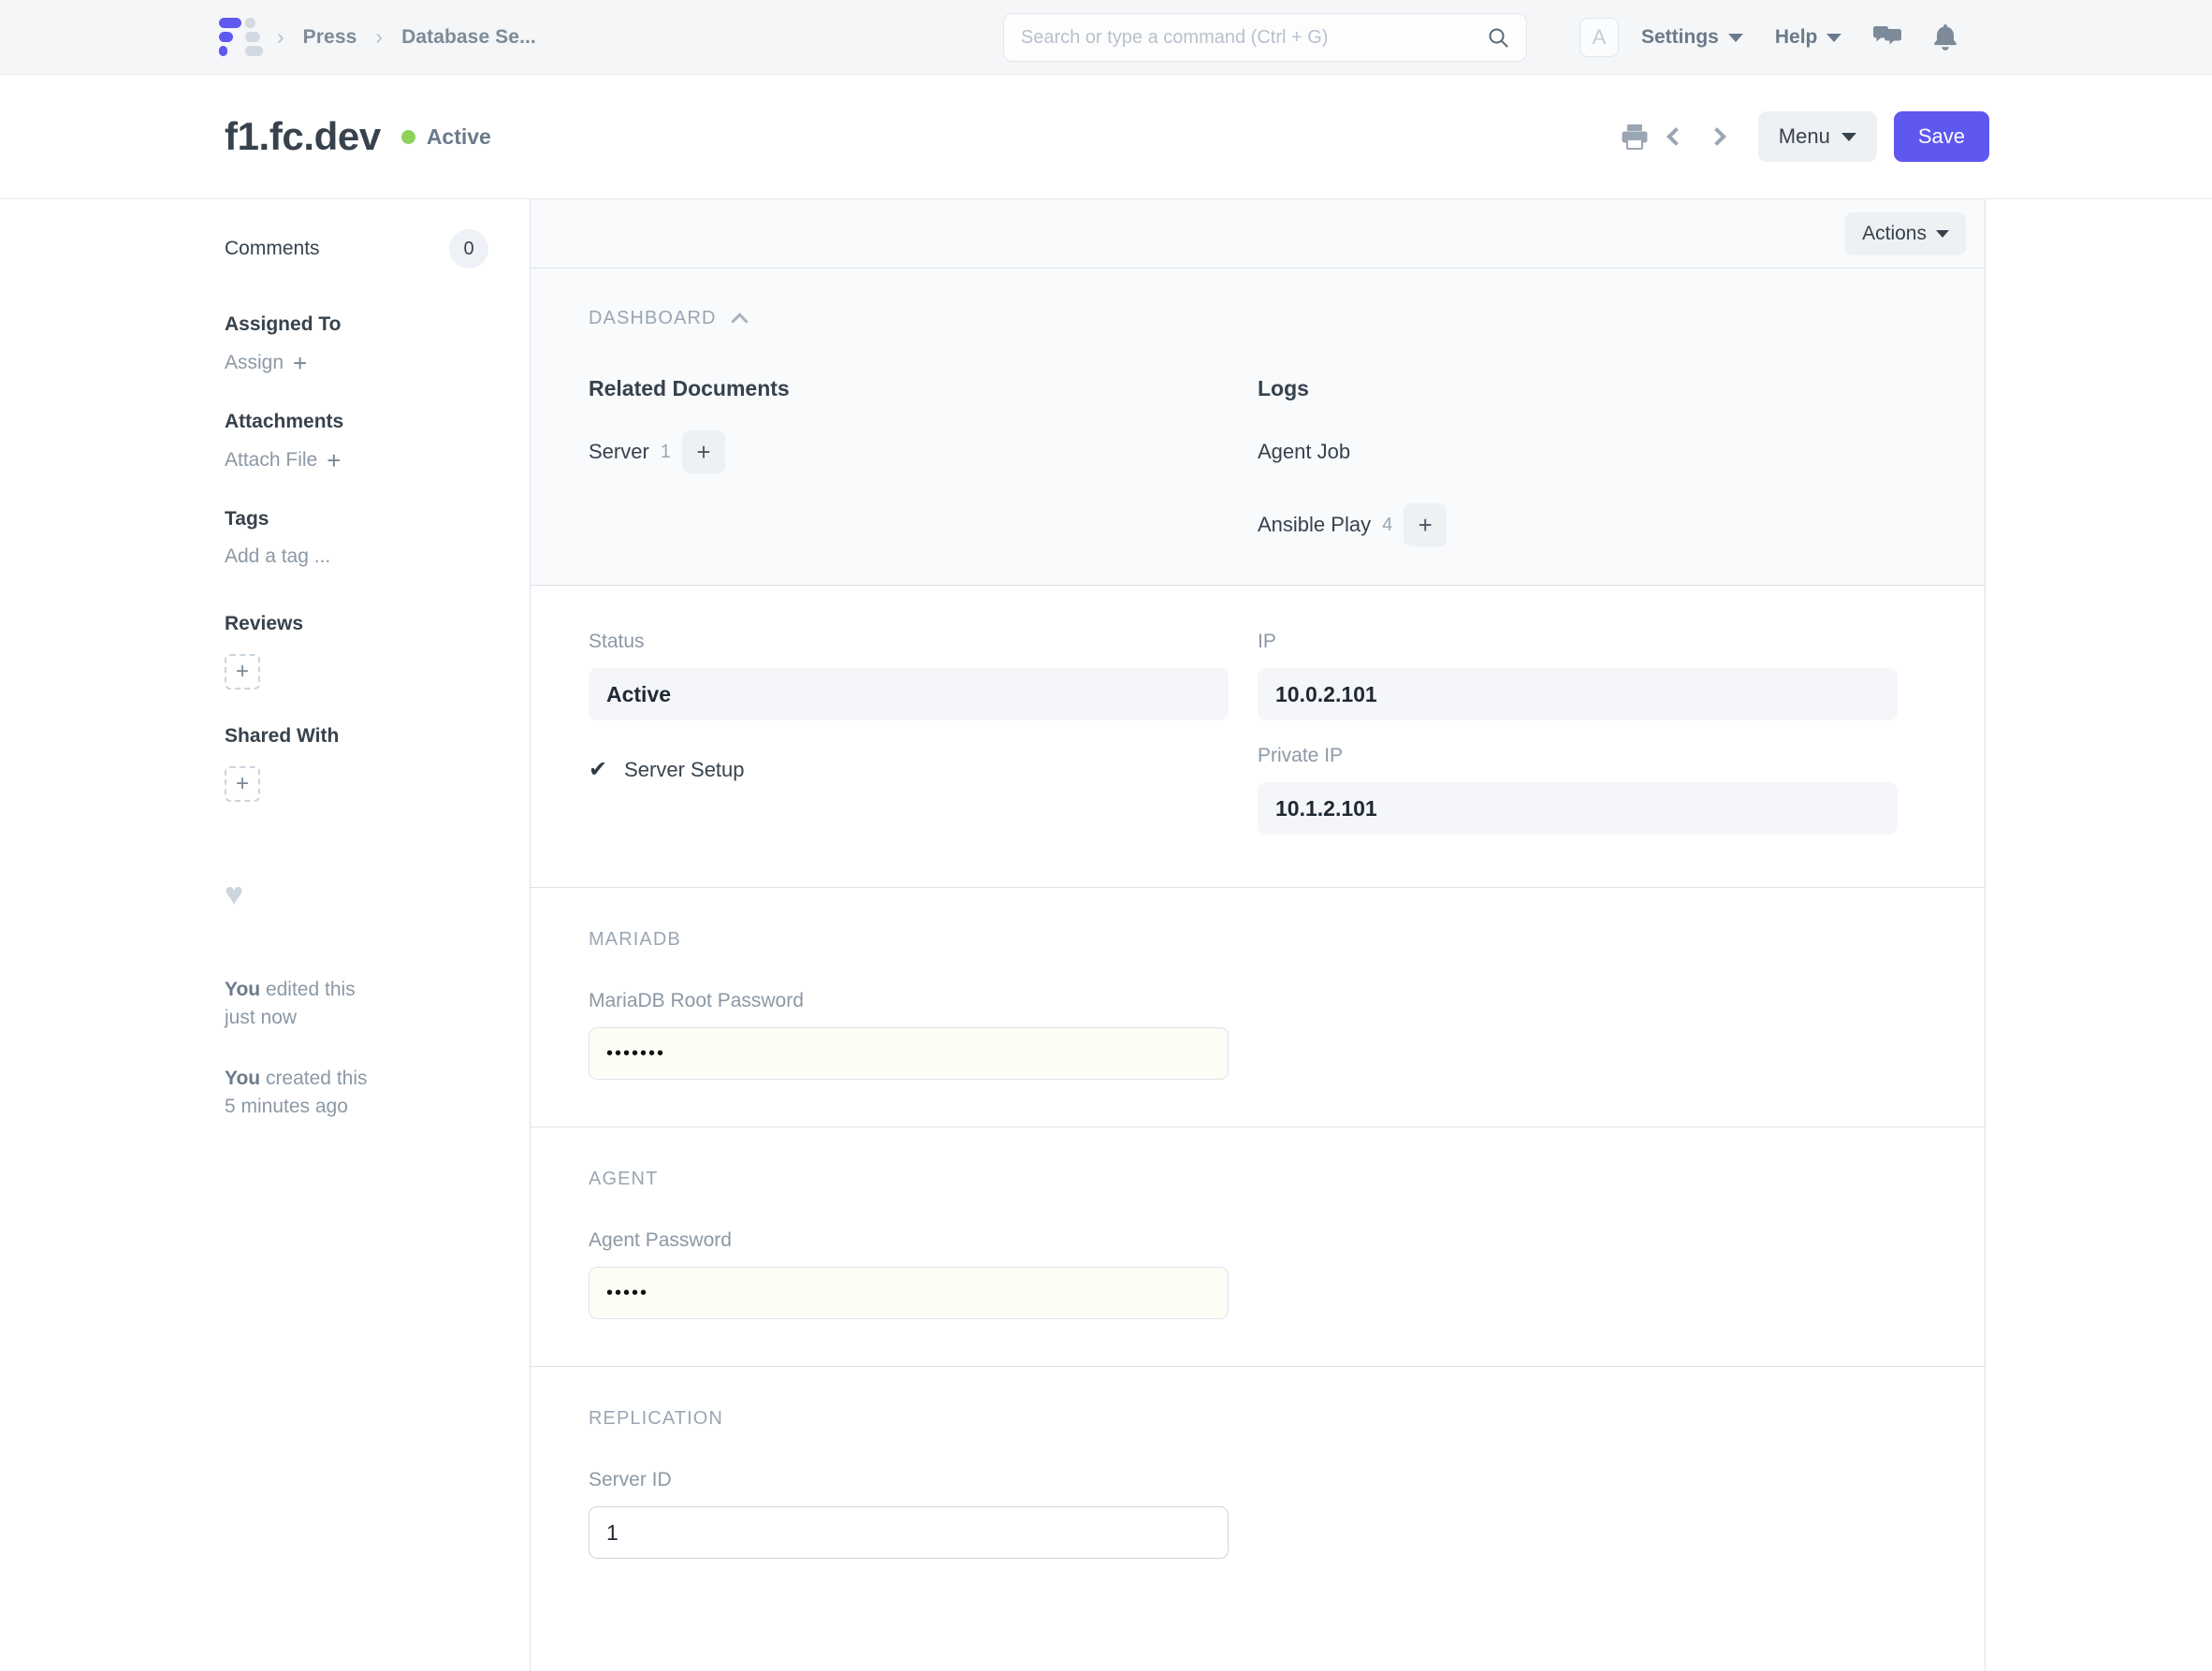 The height and width of the screenshot is (1671, 2212). I want to click on previous-document-button, so click(1675, 136).